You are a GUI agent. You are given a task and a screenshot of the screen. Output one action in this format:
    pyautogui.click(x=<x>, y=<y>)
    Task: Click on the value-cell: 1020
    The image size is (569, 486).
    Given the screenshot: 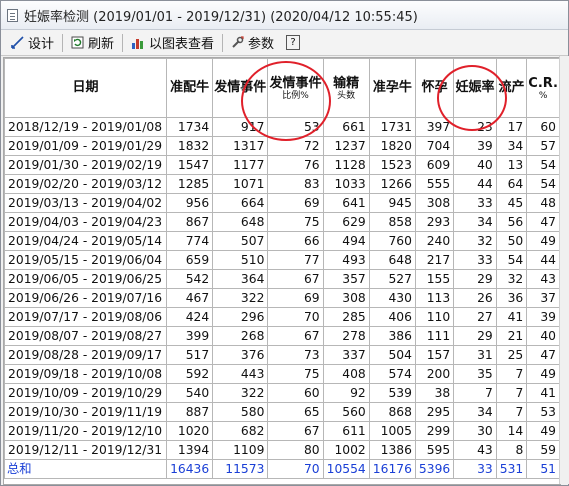 What is the action you would take?
    pyautogui.click(x=190, y=431)
    